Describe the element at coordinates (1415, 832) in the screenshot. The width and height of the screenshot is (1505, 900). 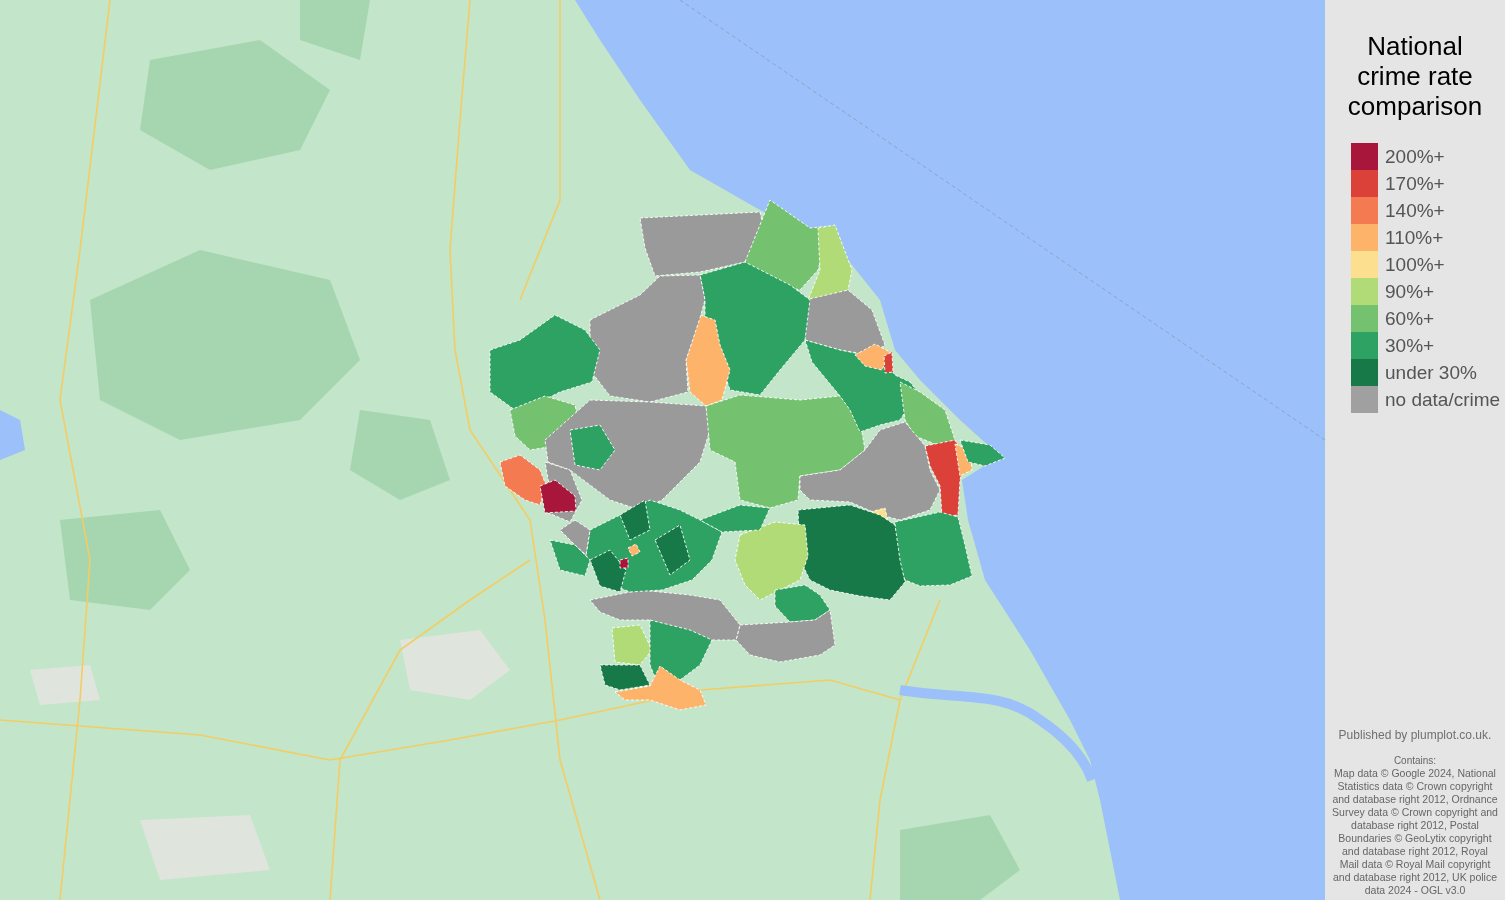
I see `attribution-text: Map data © Google 2024, National Statistics data © Crown copyright and database right 2012, Ordnance Survey data © Crown copyright and database right 2012, Postal Boundaries © GeoLytix copyright and database right 2012, Royal Mail data © Royal Mail copyright and database right 2012, UK police data 2024 - OGL v3.0` at that location.